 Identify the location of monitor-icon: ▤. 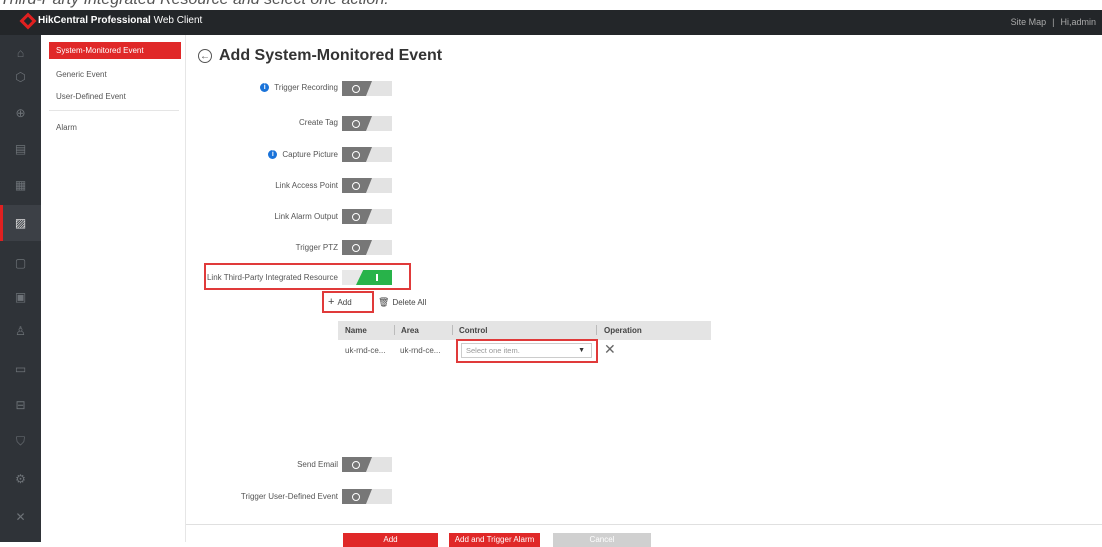
(20, 149).